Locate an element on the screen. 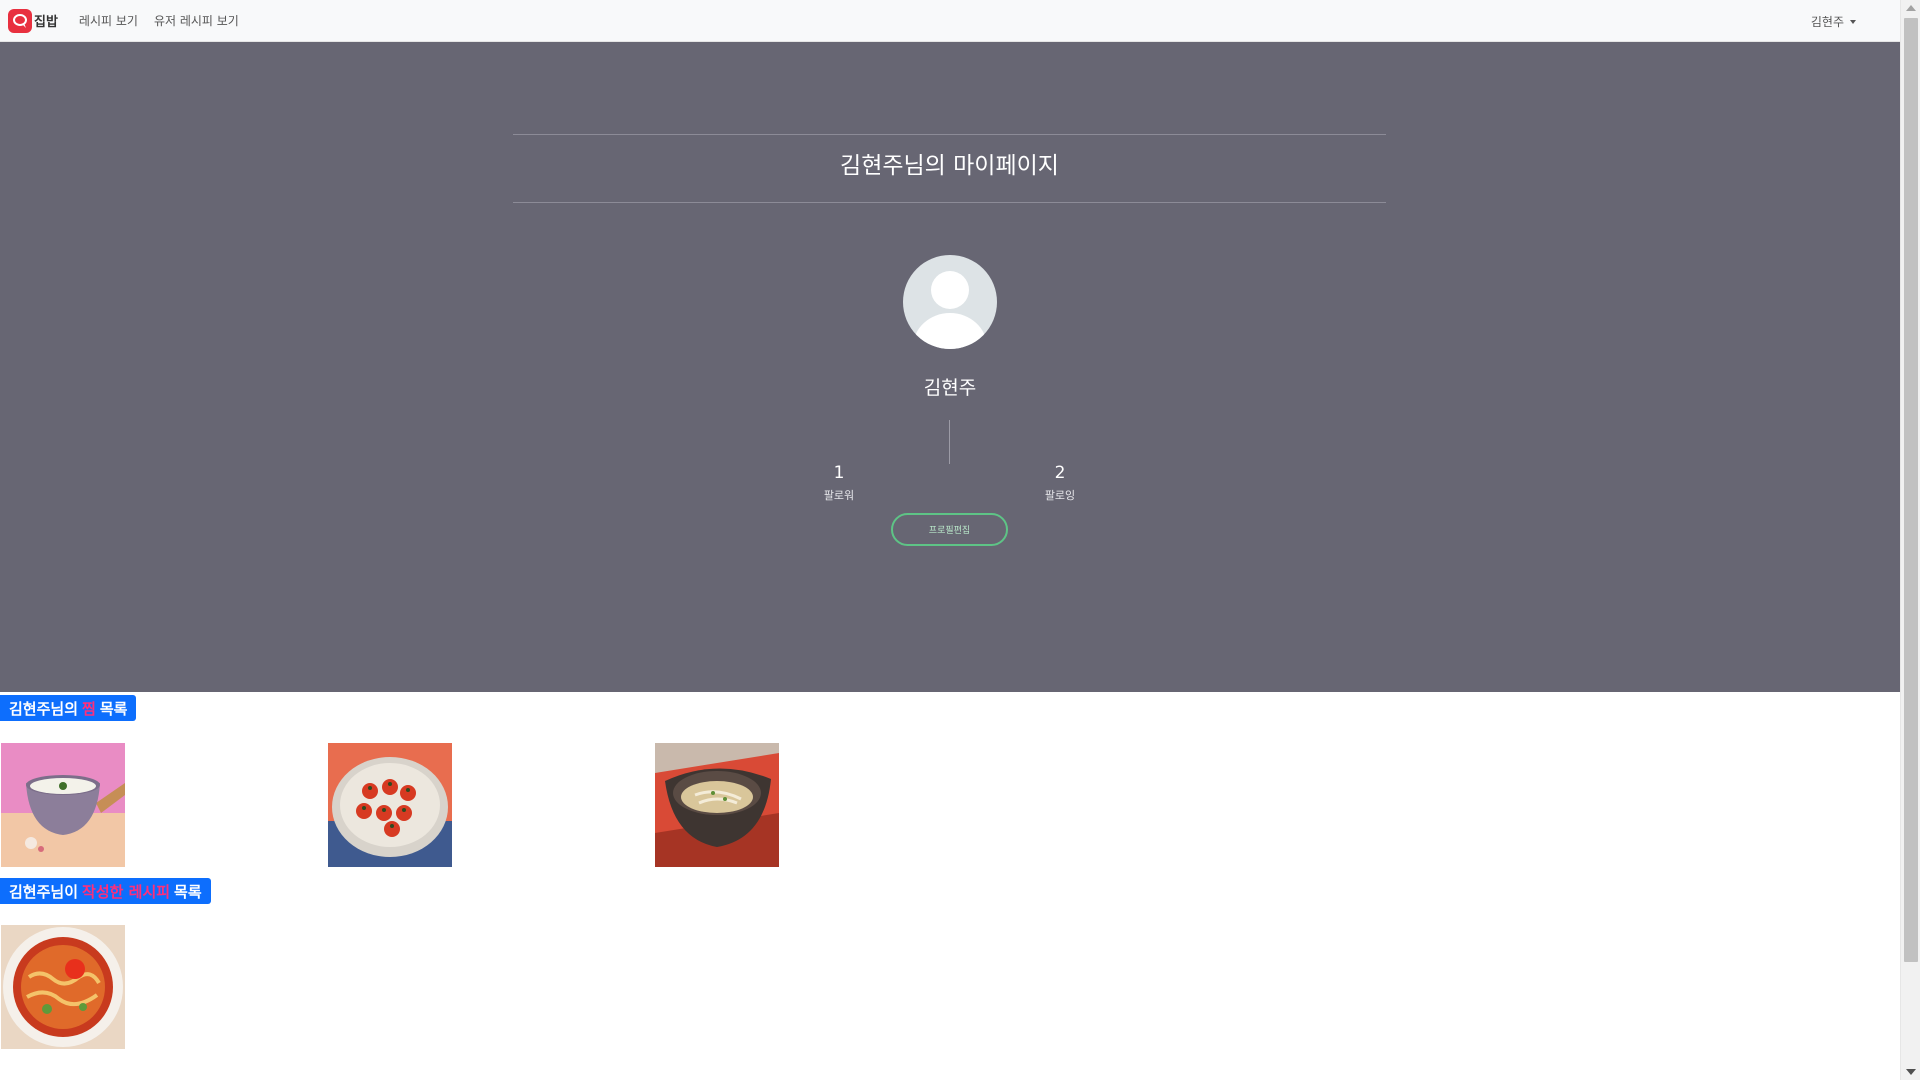  user-dropdown: 김현주 is located at coordinates (1833, 21).